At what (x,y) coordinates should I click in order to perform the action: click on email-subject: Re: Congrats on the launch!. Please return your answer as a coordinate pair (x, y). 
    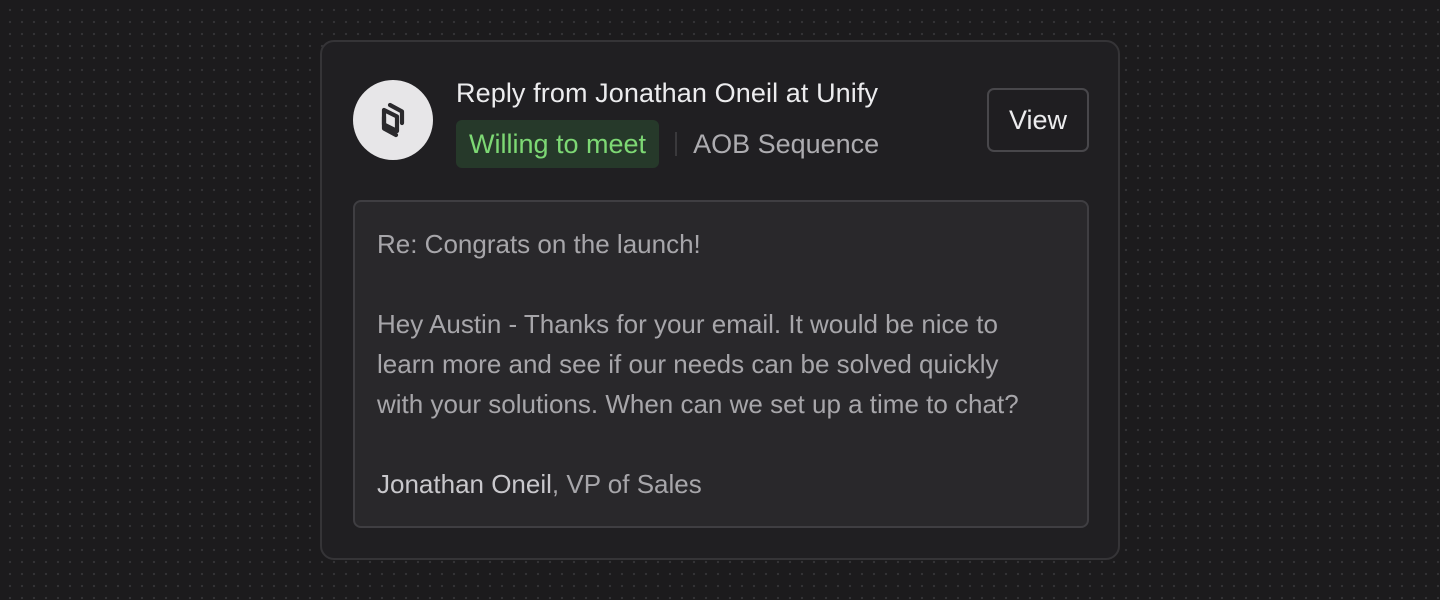
    Looking at the image, I should click on (539, 244).